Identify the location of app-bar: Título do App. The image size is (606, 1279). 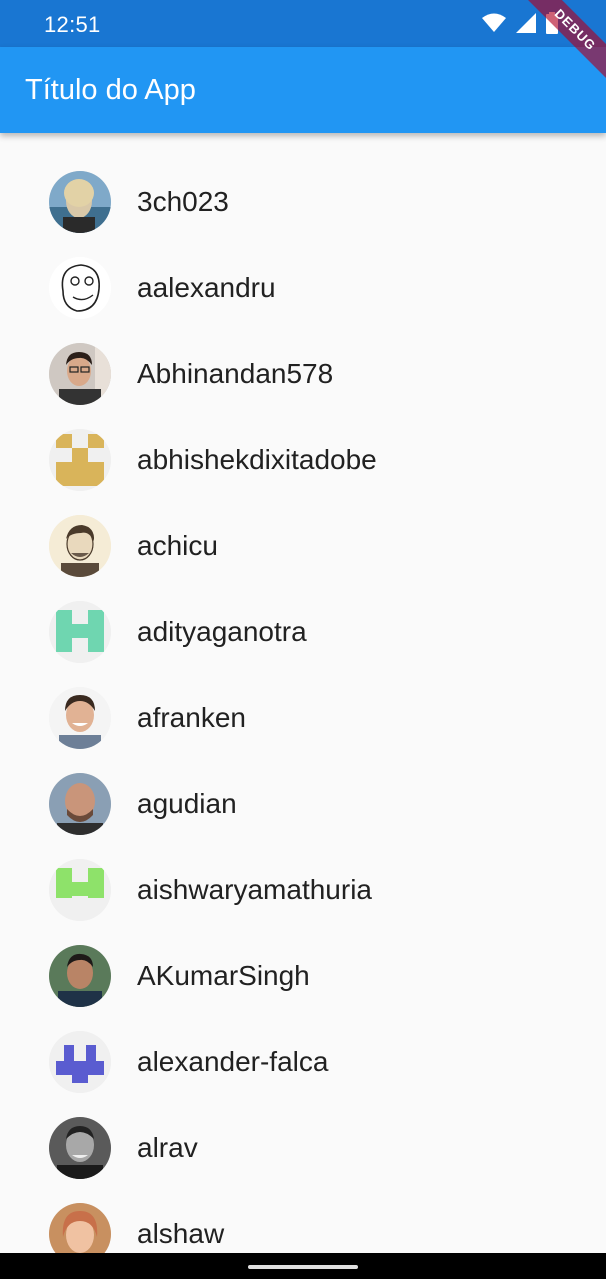
(303, 90).